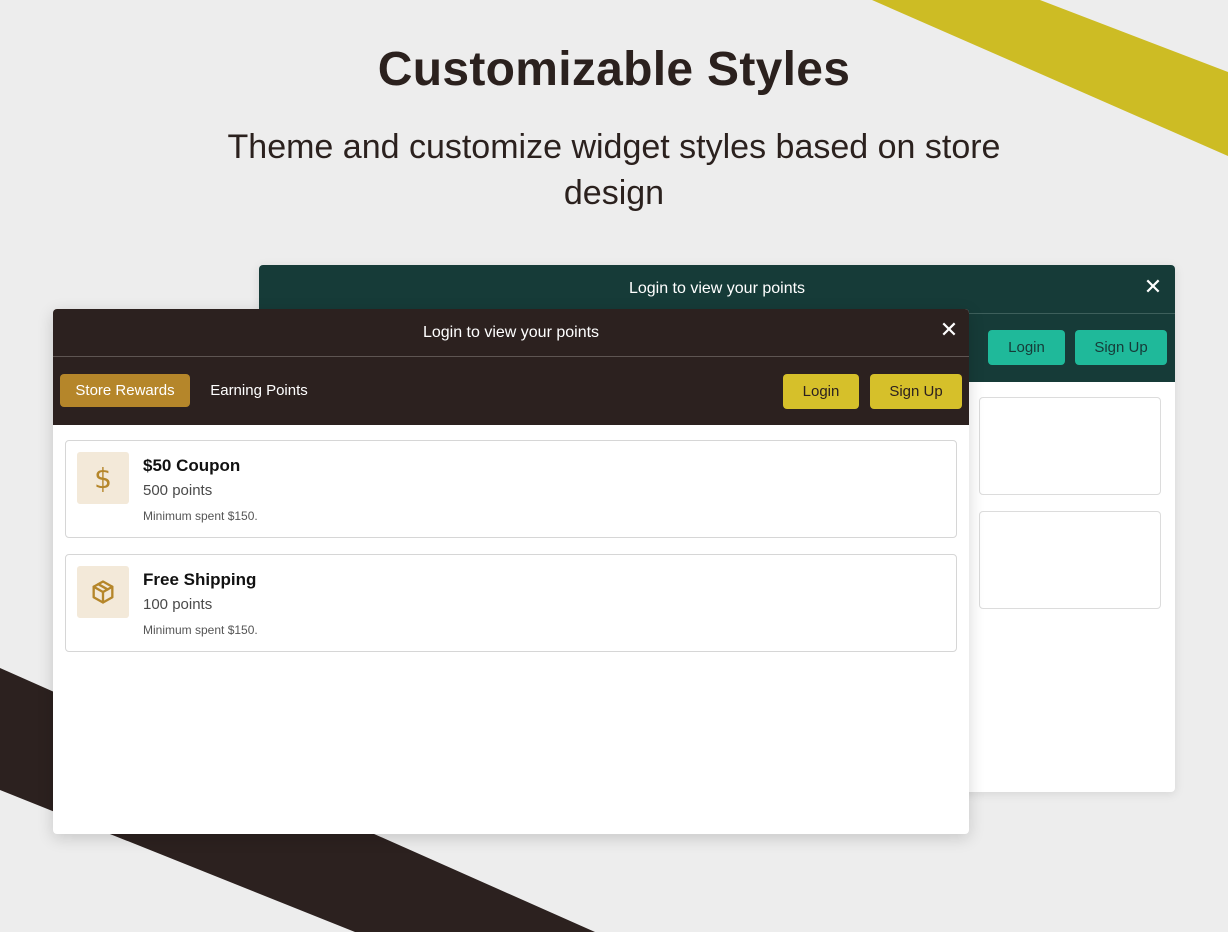 This screenshot has height=932, width=1228. What do you see at coordinates (614, 69) in the screenshot?
I see `page-title: Customizable Styles` at bounding box center [614, 69].